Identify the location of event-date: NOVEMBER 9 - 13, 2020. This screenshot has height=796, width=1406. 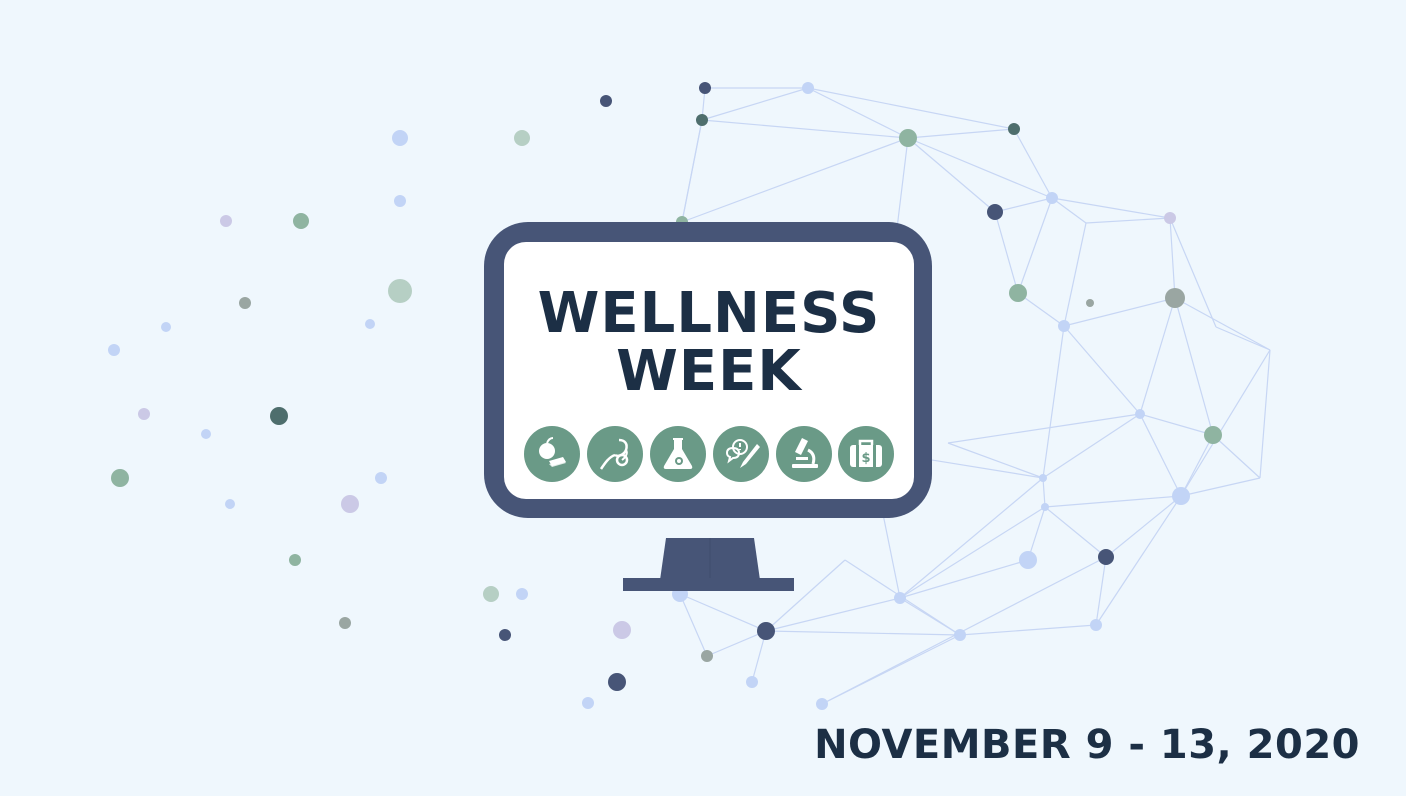
(1087, 745).